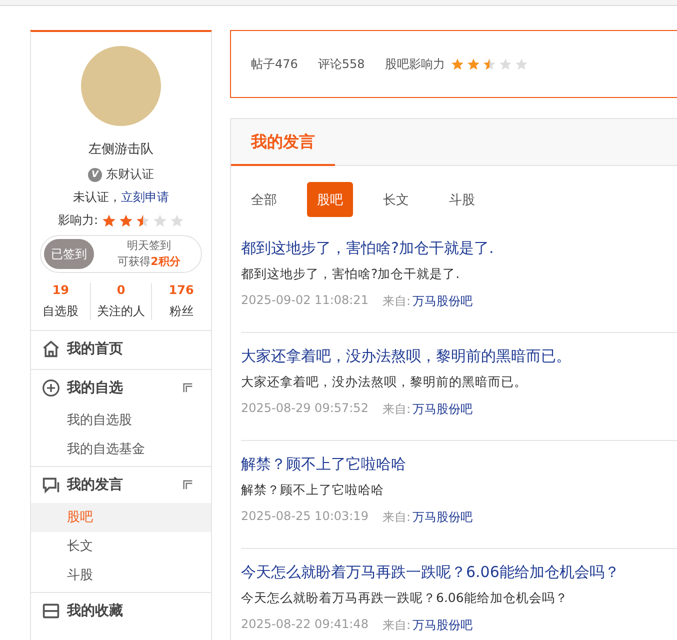 This screenshot has width=677, height=640. What do you see at coordinates (60, 311) in the screenshot?
I see `count-label: 自选股` at bounding box center [60, 311].